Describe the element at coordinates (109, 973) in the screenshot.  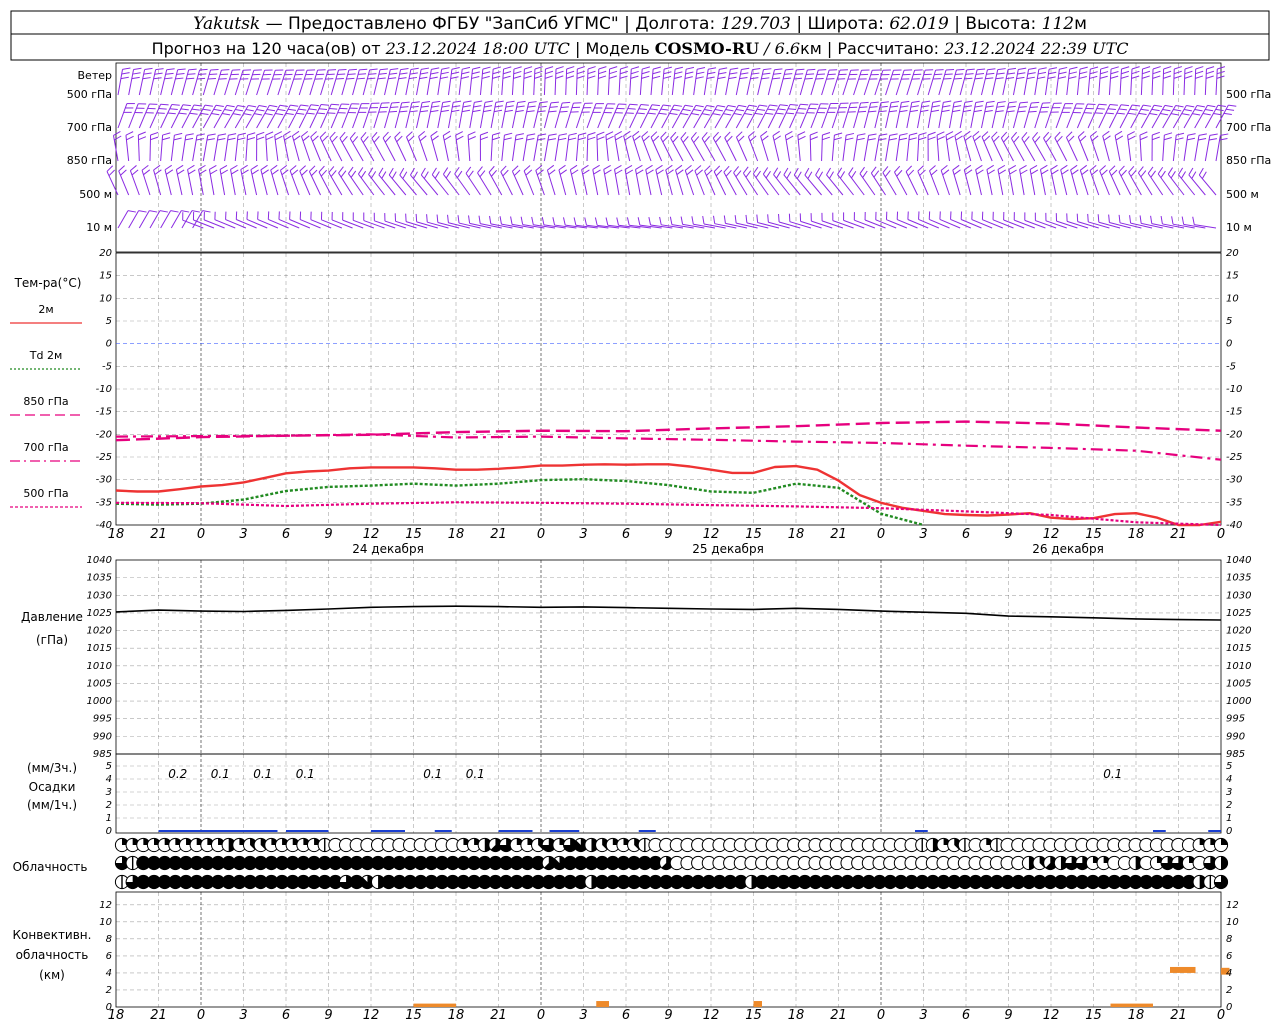
I see `conv-tick-left: 4` at that location.